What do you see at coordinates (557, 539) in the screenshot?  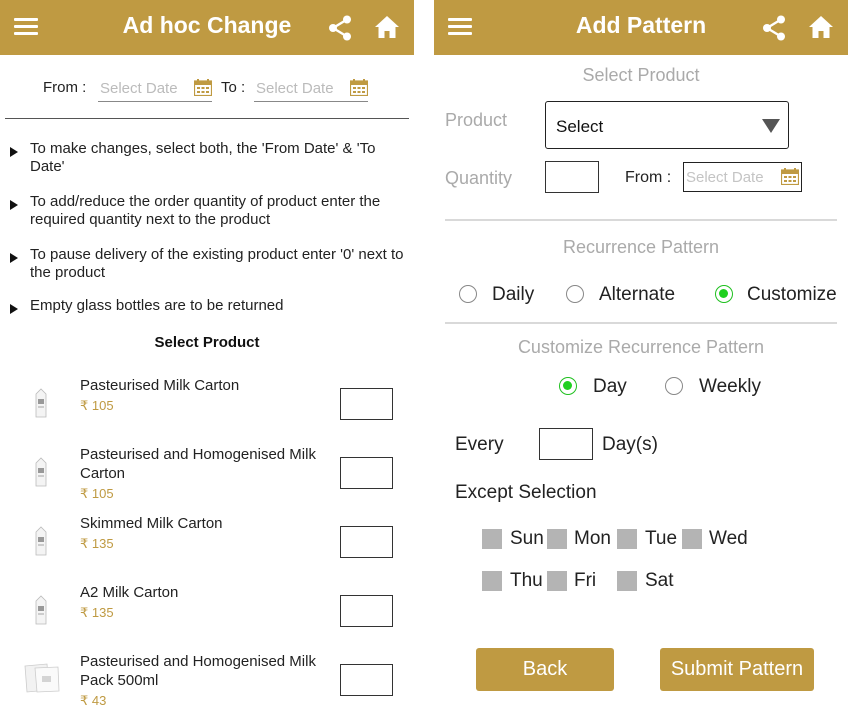 I see `mon-checkbox` at bounding box center [557, 539].